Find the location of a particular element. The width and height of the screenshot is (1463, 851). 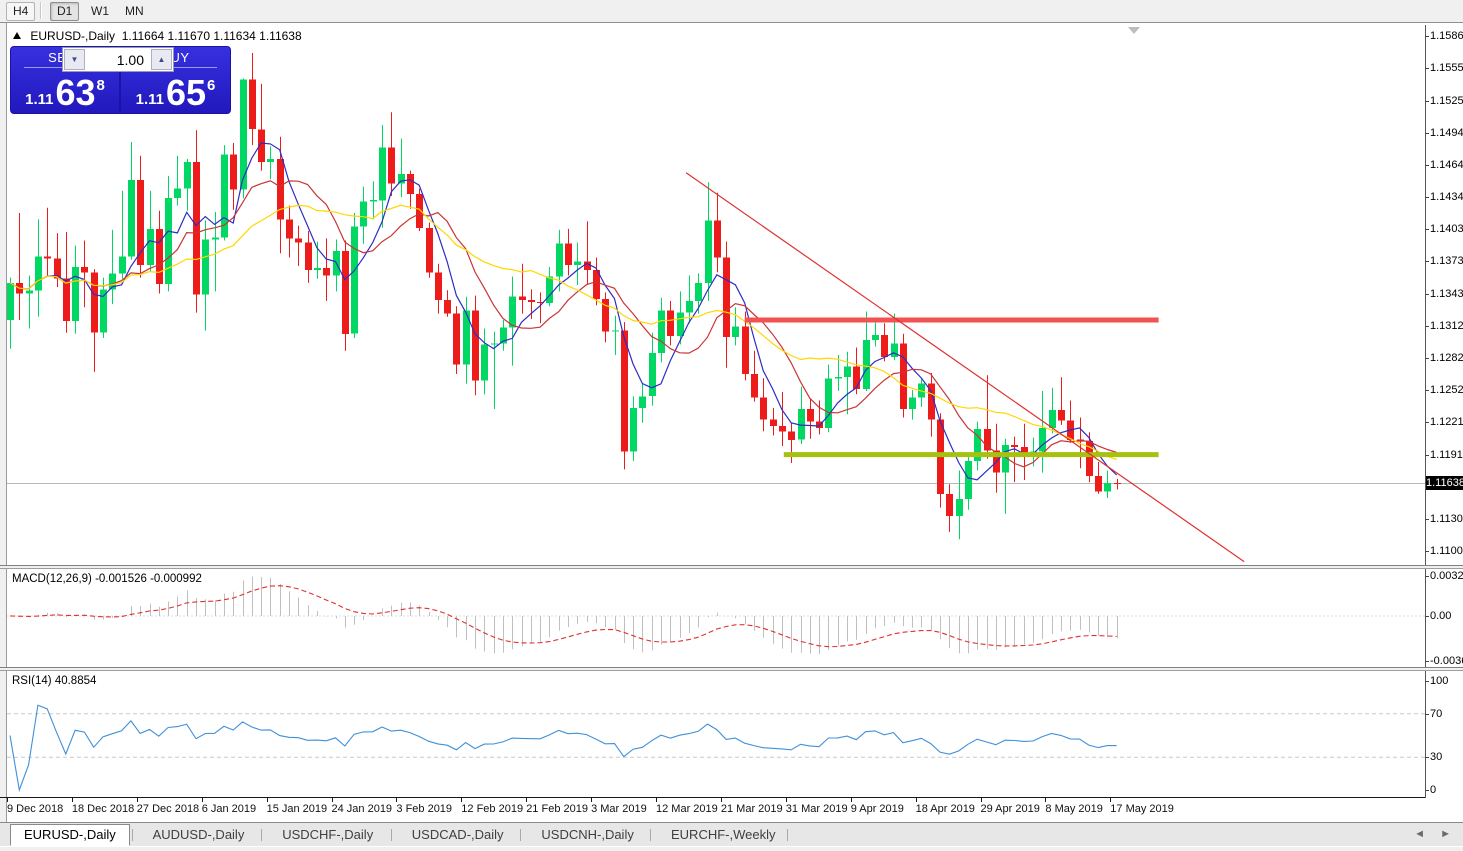

rsi-tick-label: 30 is located at coordinates (1436, 757).